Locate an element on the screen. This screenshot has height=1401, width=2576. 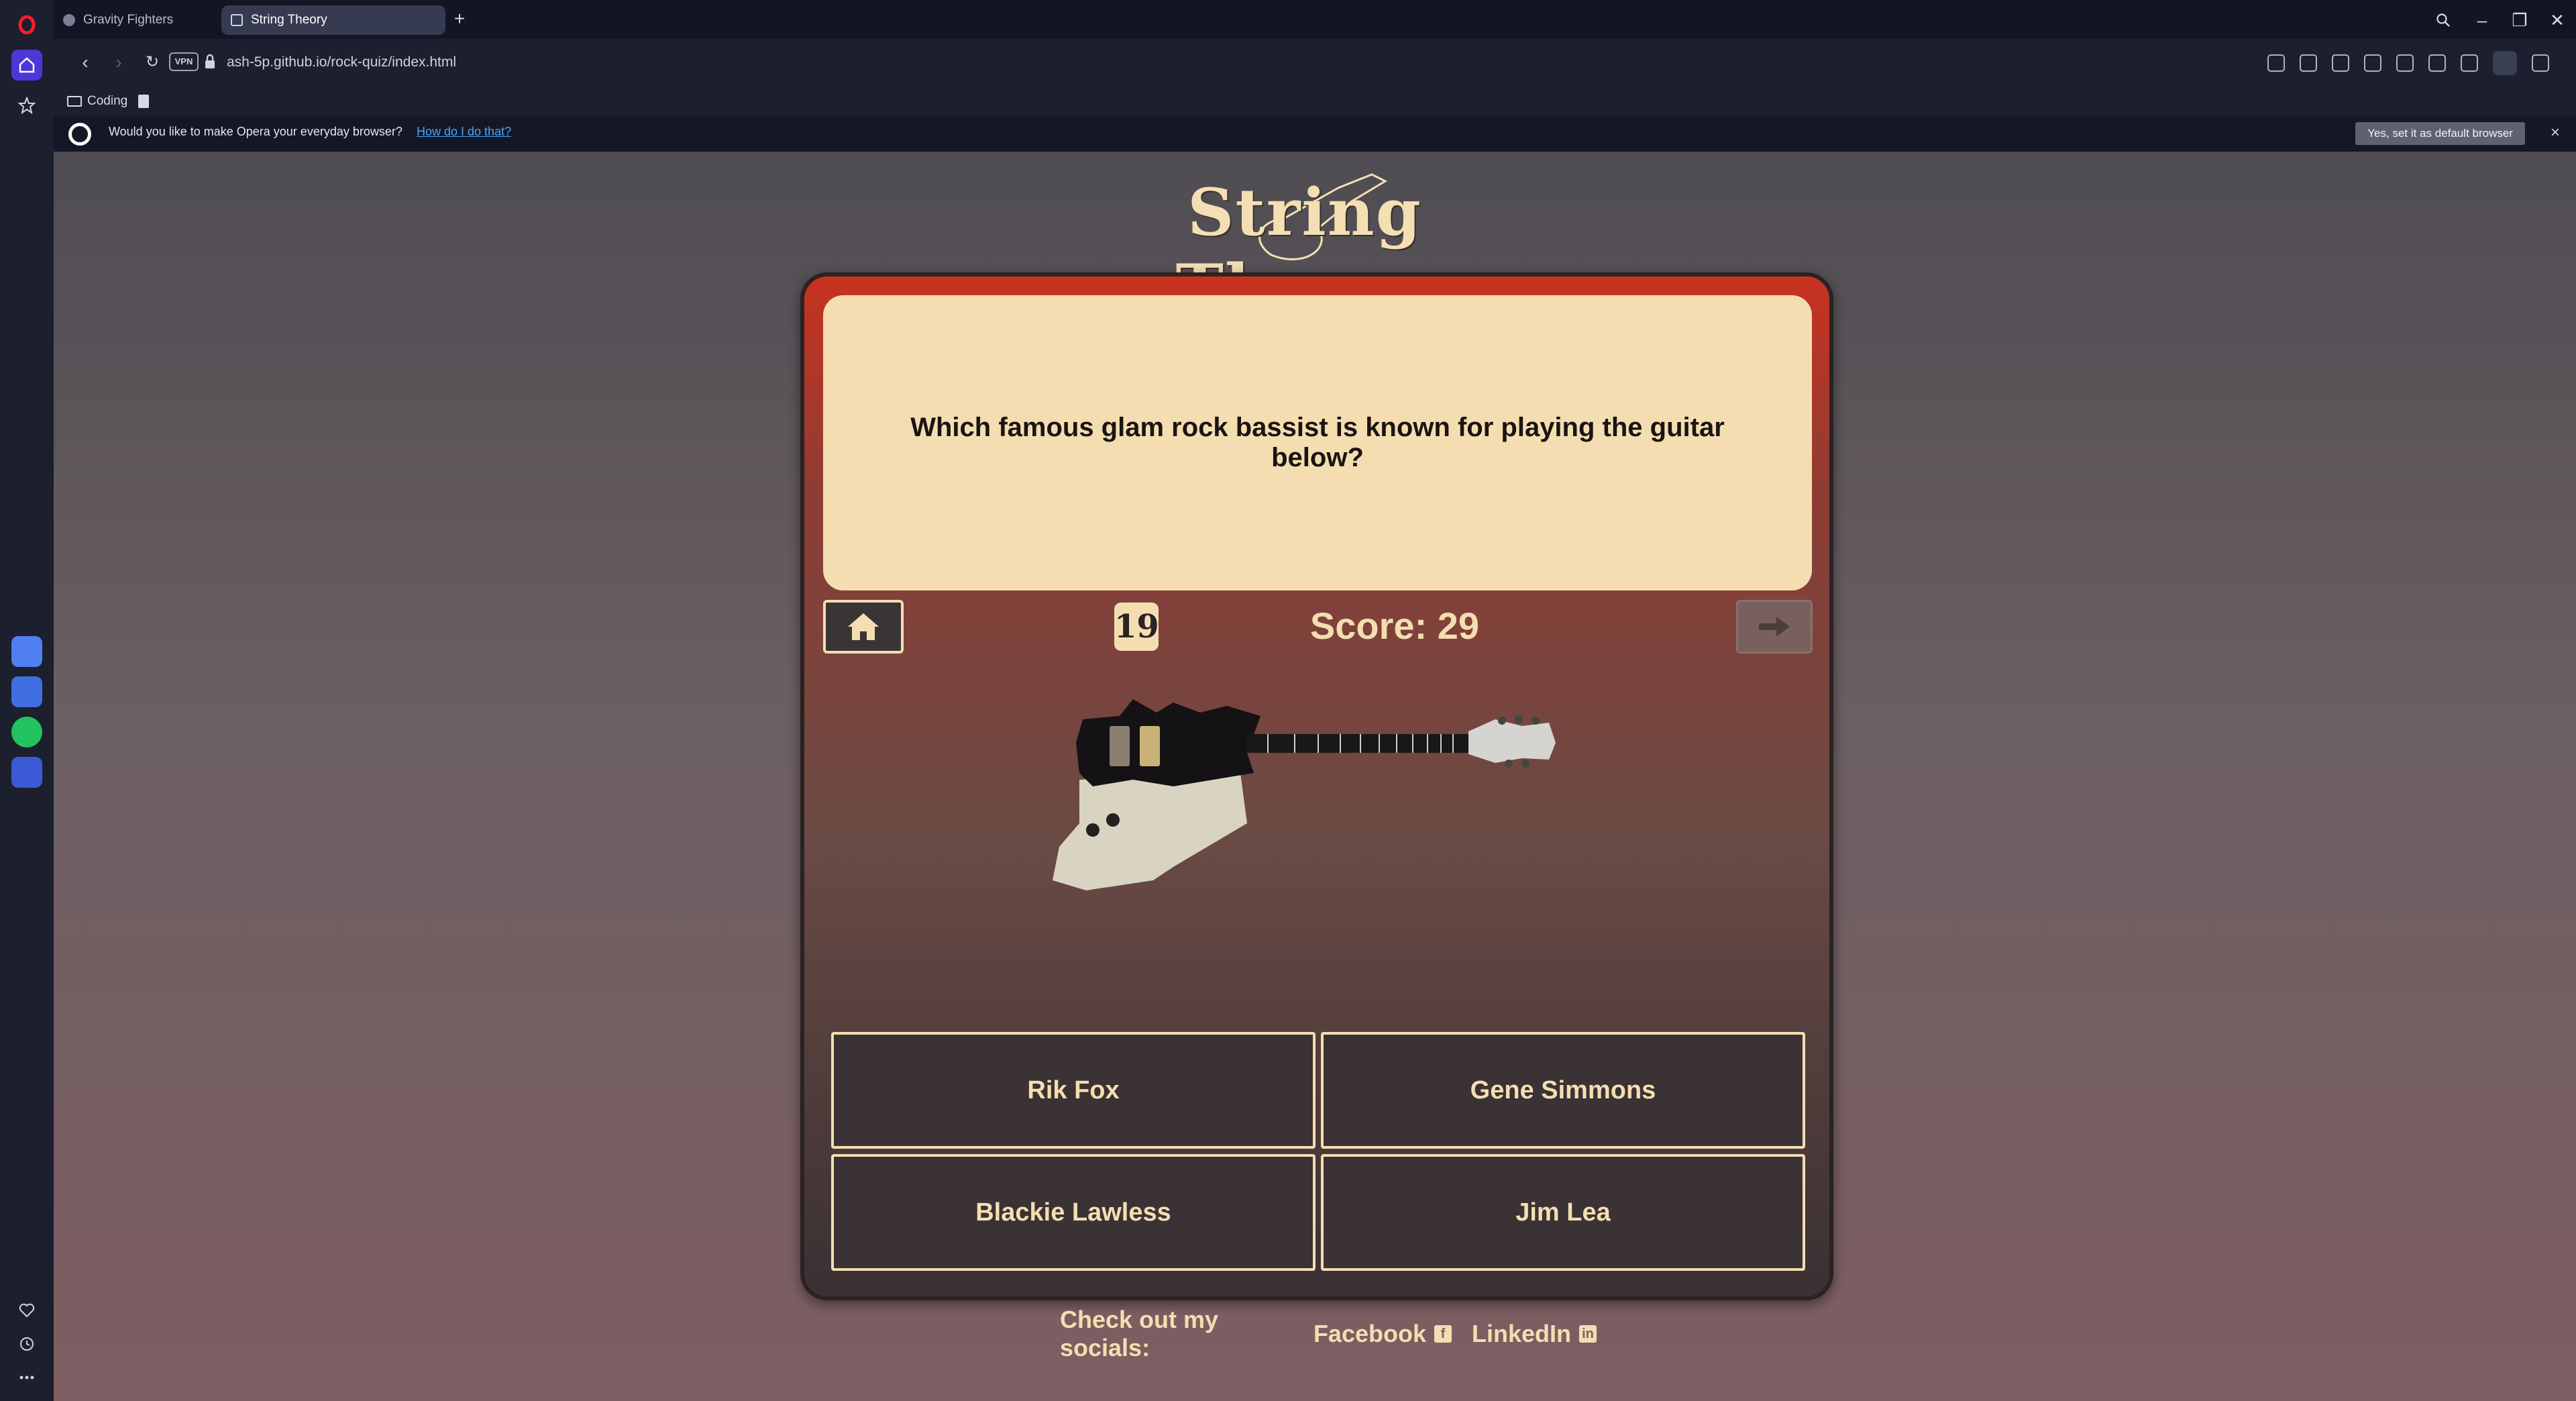
music-player-icon is located at coordinates (26, 772).